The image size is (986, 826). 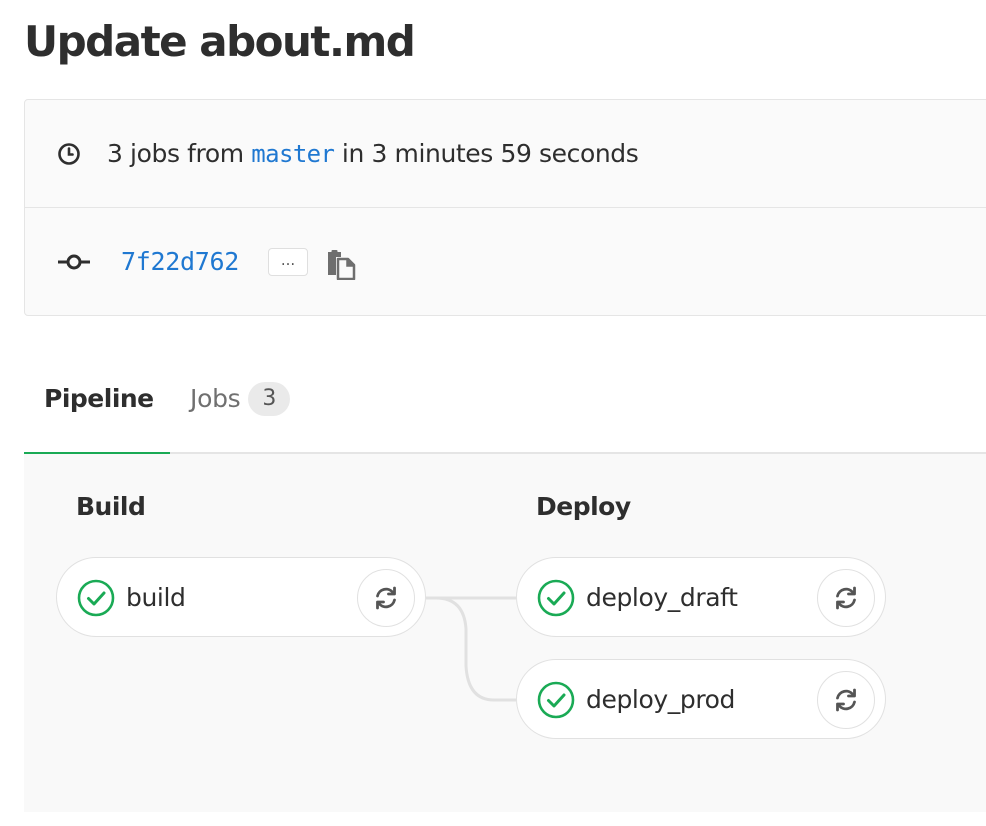 I want to click on job-deploy-draft: deploy_draft, so click(x=701, y=597).